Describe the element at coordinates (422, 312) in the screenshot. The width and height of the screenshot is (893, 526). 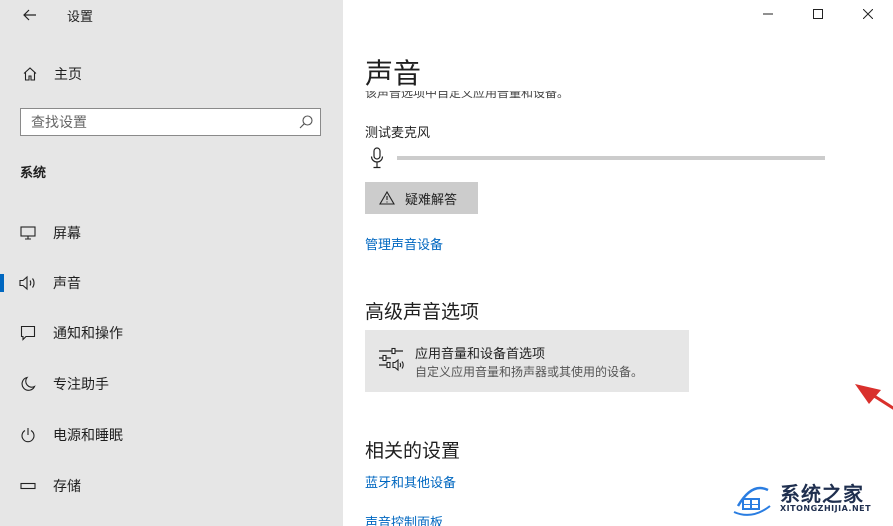
I see `advanced-sound-heading: 高级声音选项` at that location.